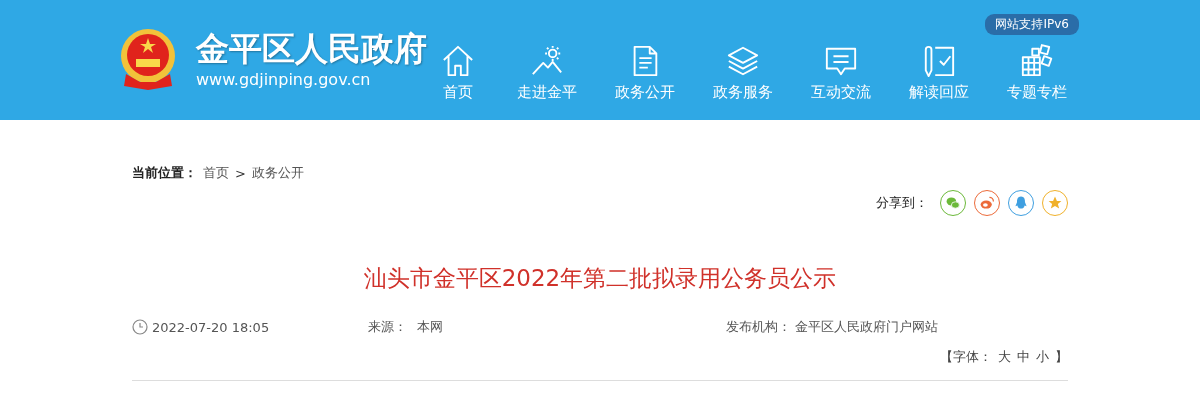  I want to click on font-size-bracket: 】, so click(1061, 357).